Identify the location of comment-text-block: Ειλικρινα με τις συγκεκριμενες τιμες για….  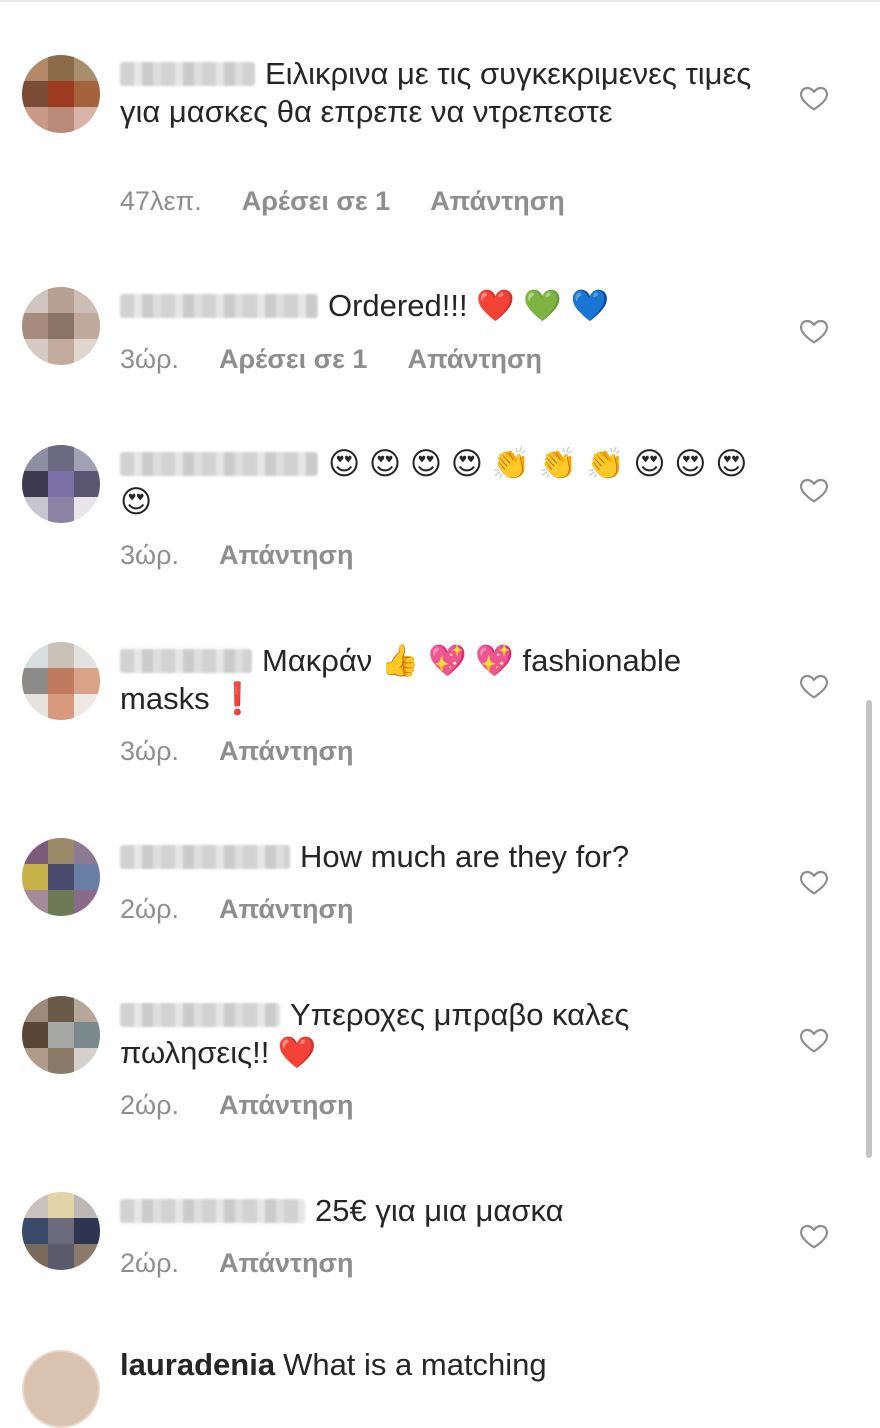
(445, 93).